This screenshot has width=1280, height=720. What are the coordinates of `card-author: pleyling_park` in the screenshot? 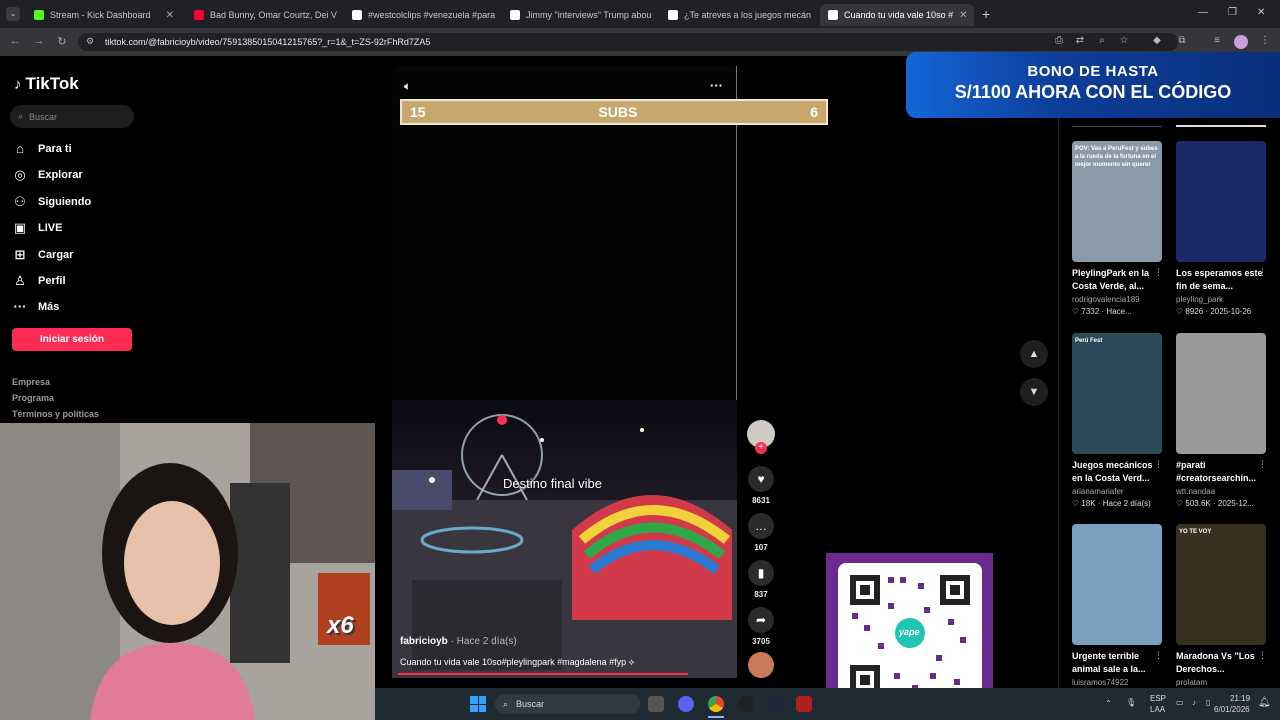 It's located at (1221, 299).